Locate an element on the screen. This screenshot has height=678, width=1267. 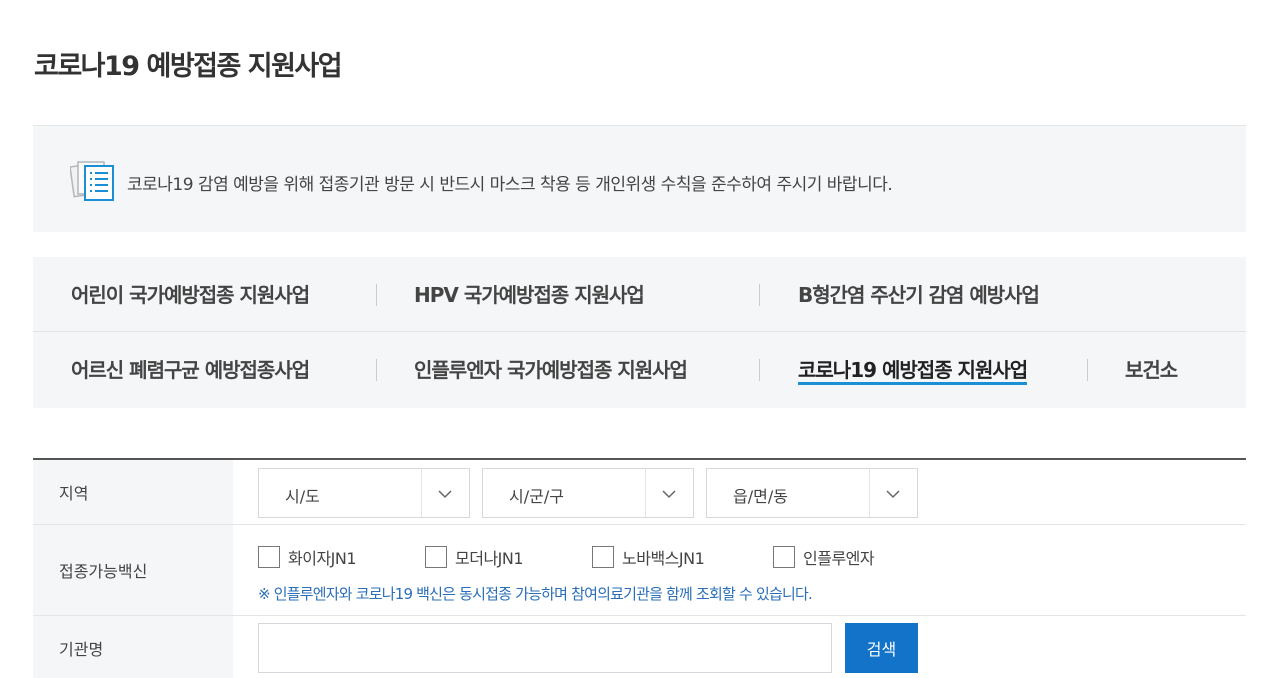
vaccine-option-label: 인플루엔자 is located at coordinates (839, 558).